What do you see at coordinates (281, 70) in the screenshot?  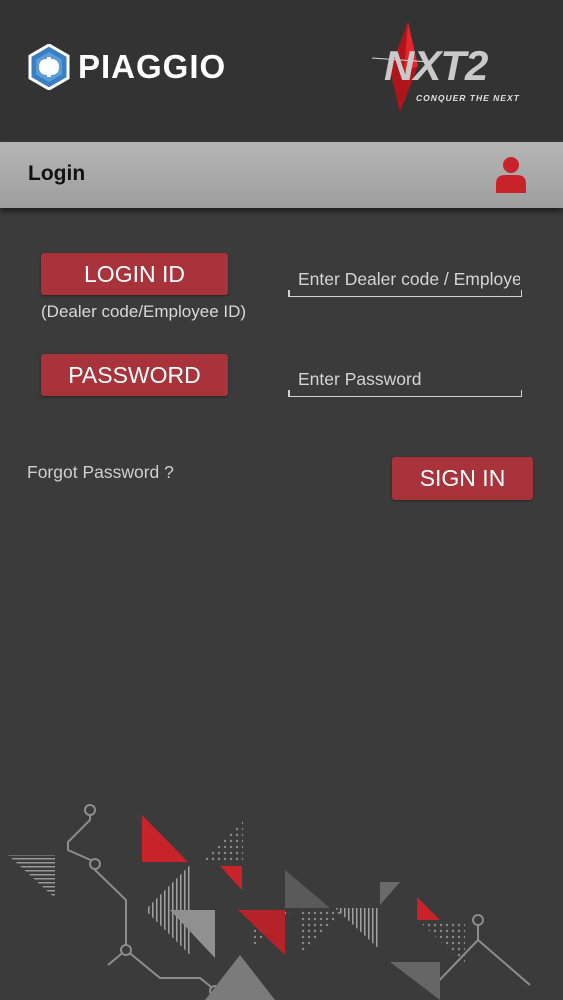 I see `app-header: PIAGGIO NXT2 CONQUER THE NEXT` at bounding box center [281, 70].